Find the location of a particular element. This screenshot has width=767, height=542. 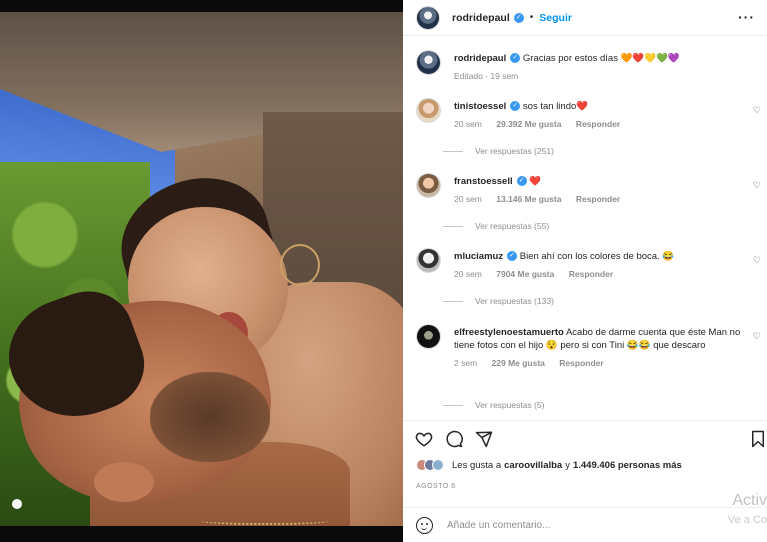

comment-emoji: 😂 is located at coordinates (668, 256).